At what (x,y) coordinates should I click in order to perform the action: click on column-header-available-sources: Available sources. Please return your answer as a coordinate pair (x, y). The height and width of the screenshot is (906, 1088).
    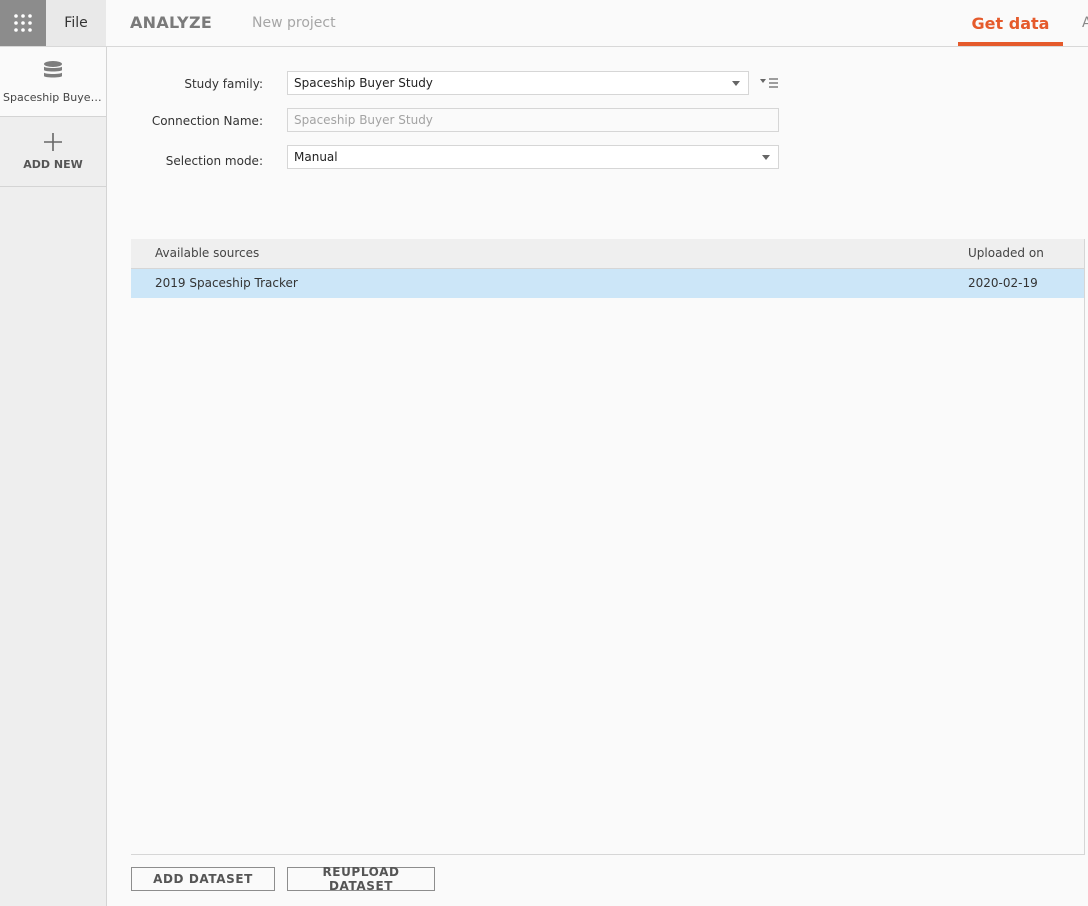
    Looking at the image, I should click on (207, 253).